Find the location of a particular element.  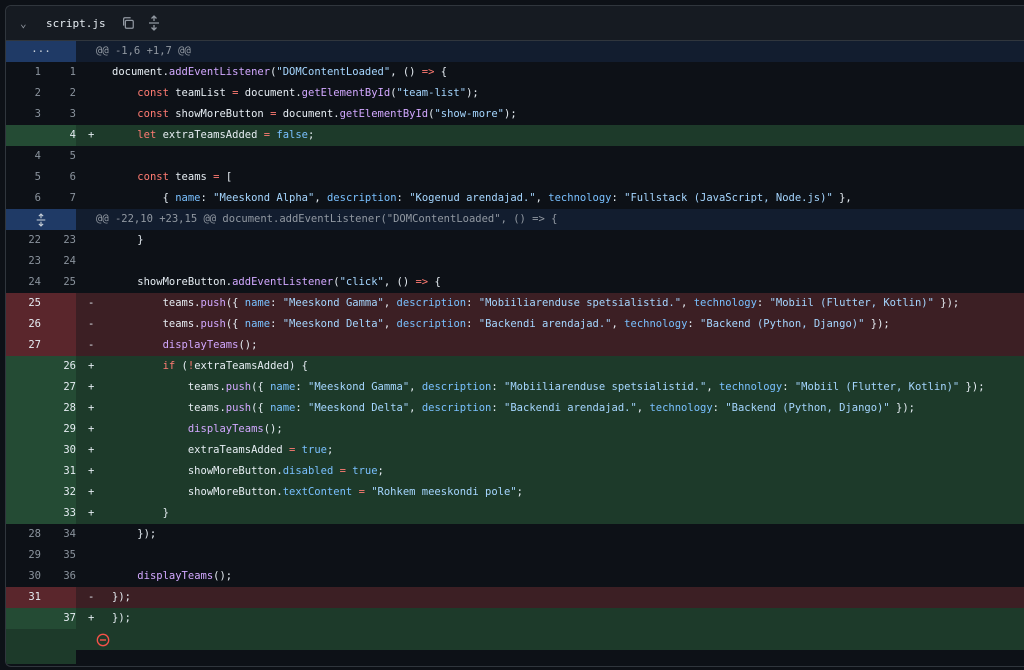

diff-line-context: 22 23 } is located at coordinates (515, 240).